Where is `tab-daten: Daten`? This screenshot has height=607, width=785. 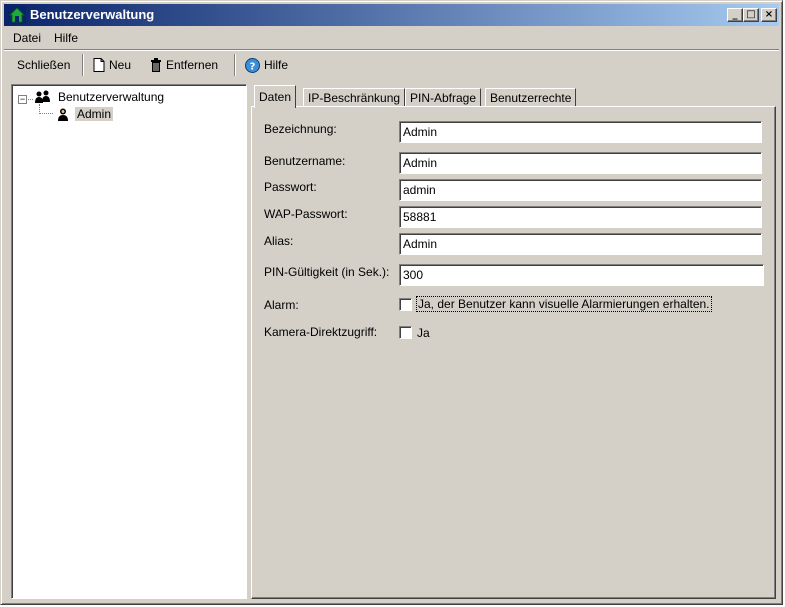
tab-daten: Daten is located at coordinates (275, 96).